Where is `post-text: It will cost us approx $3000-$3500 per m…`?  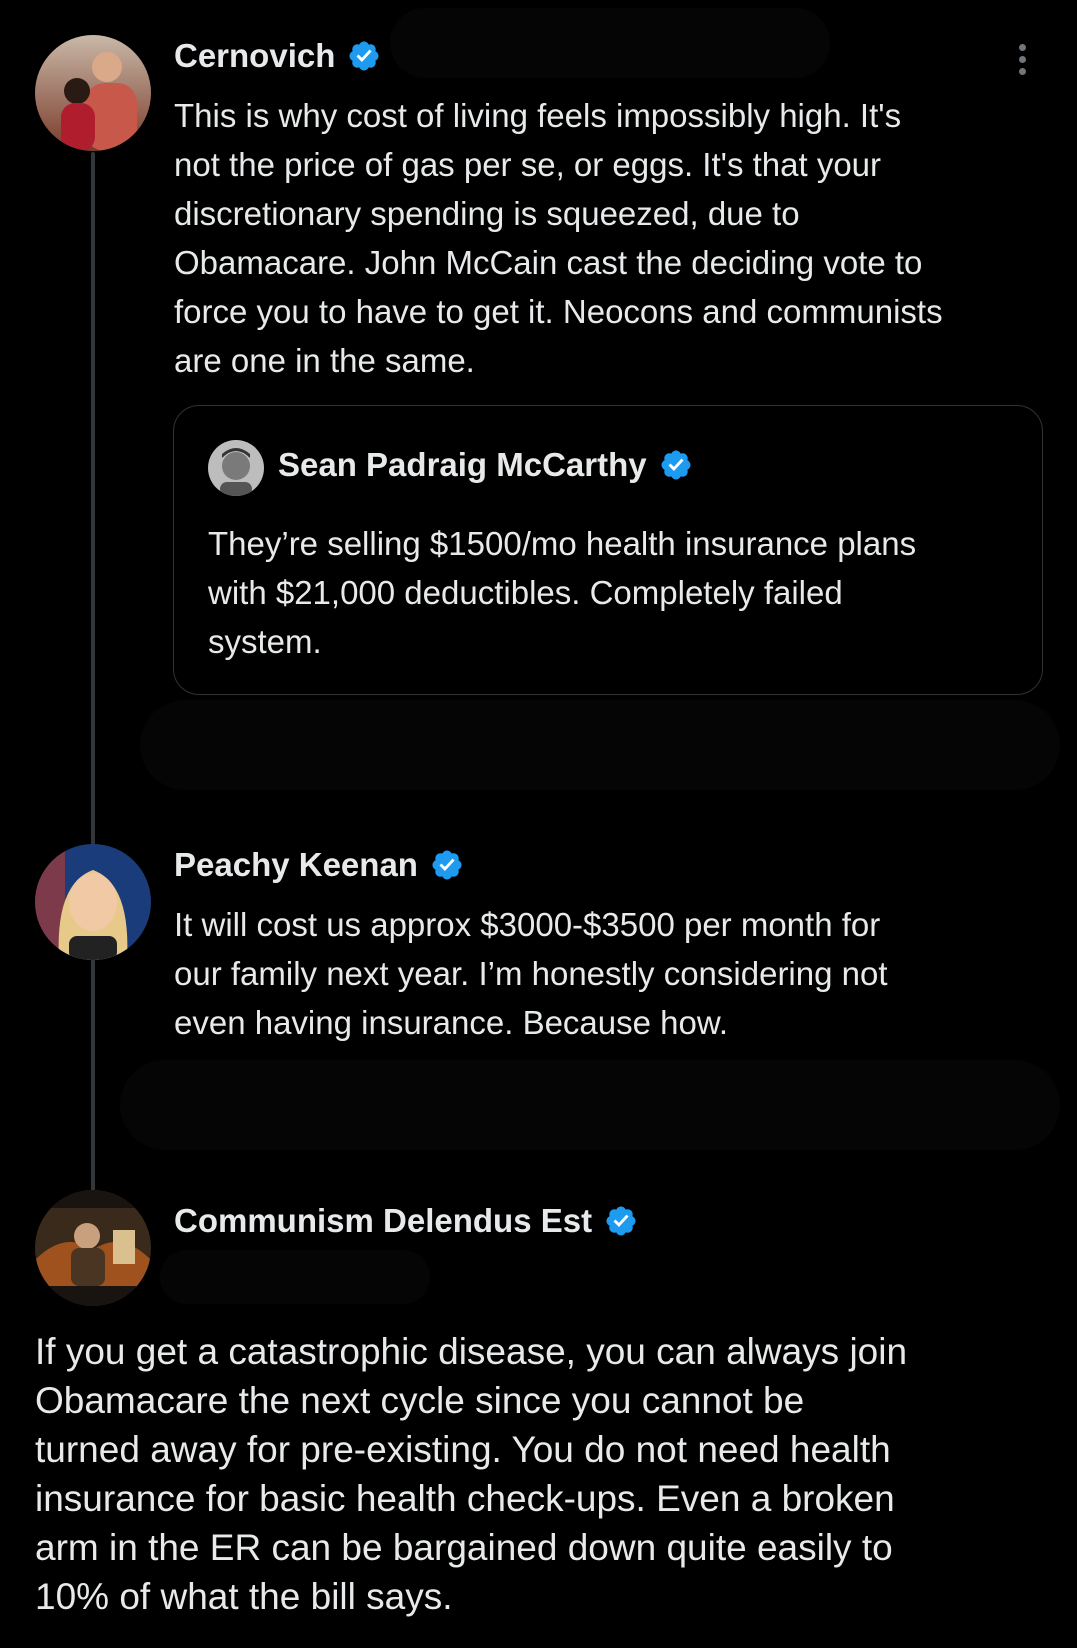 post-text: It will cost us approx $3000-$3500 per m… is located at coordinates (531, 973).